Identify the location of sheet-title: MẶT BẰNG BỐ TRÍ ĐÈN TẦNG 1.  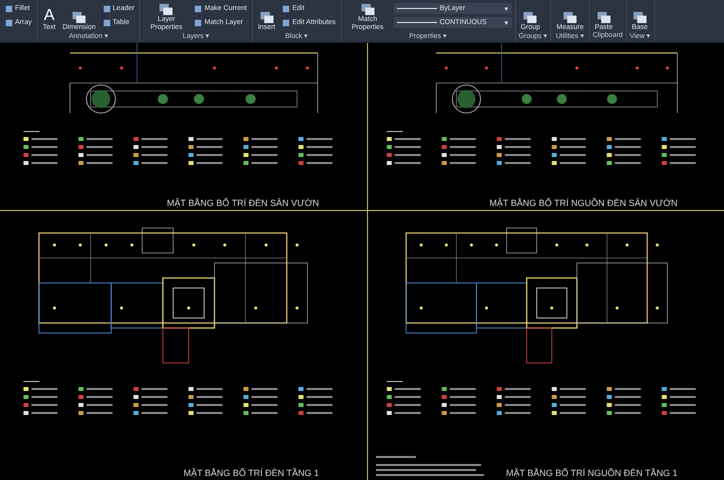
(251, 473).